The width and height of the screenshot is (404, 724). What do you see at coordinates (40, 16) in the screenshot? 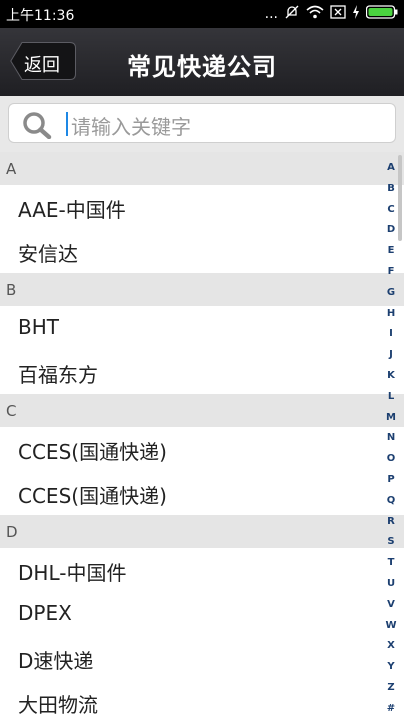
I see `status-time: 上午11:36` at bounding box center [40, 16].